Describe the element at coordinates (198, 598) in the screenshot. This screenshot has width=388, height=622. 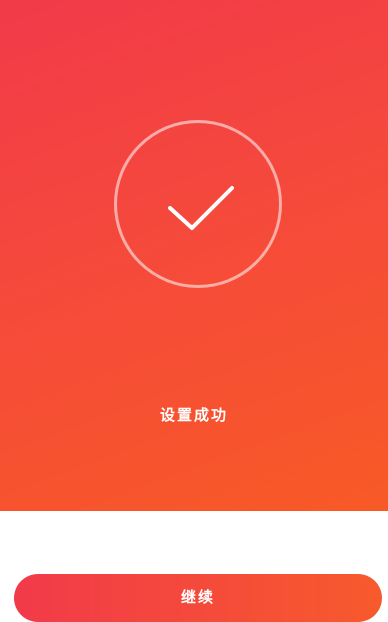
I see `continue-button: 继续` at that location.